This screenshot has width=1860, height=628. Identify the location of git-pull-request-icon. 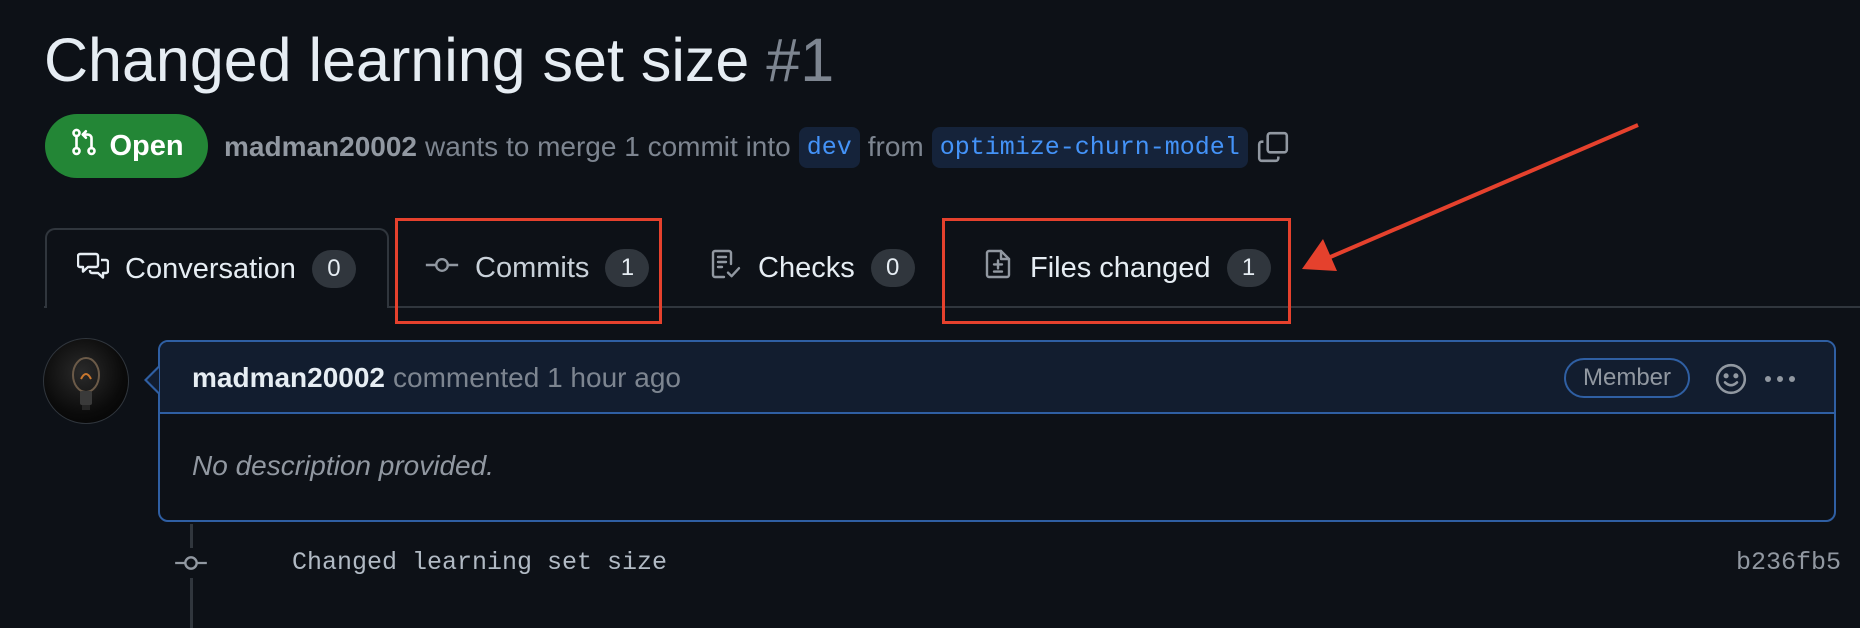
(84, 146).